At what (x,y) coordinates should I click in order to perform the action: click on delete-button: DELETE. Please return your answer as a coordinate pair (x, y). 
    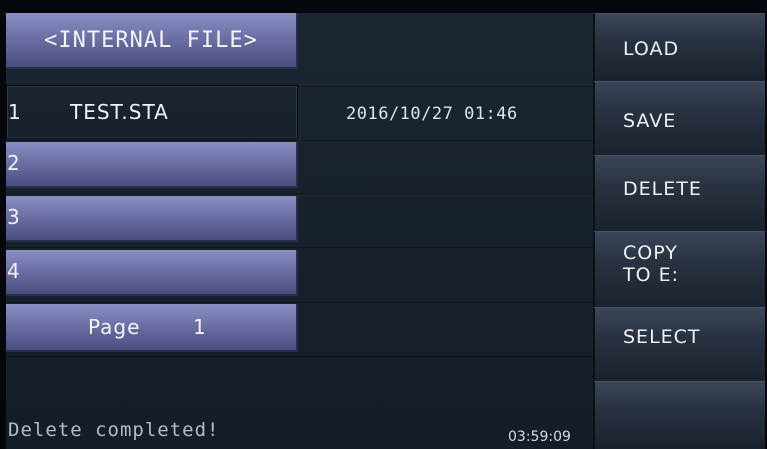
    Looking at the image, I should click on (679, 193).